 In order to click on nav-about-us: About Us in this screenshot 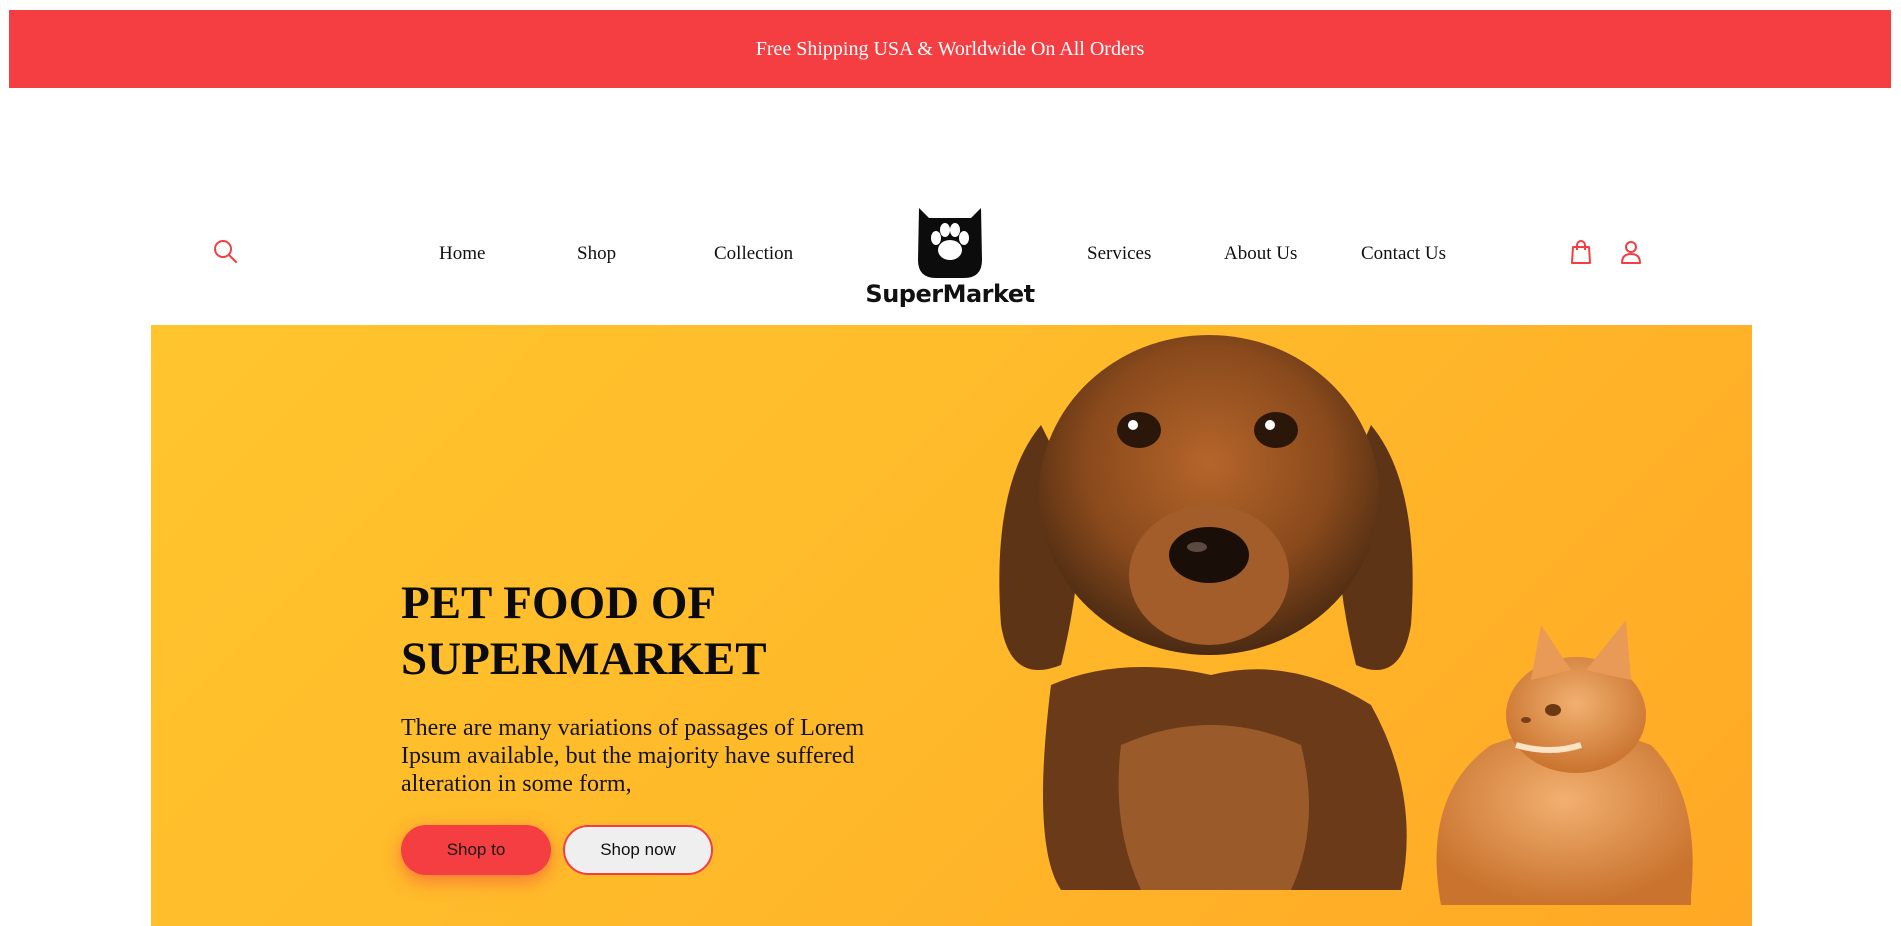, I will do `click(1260, 254)`.